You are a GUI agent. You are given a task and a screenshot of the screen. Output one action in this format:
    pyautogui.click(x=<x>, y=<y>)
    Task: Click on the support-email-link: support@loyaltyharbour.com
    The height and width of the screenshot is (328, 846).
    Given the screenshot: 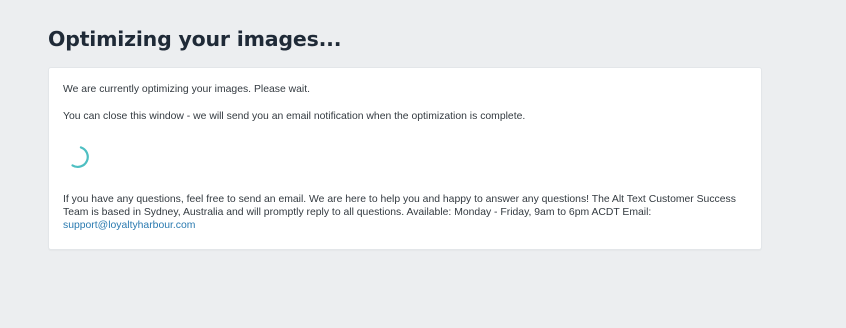 What is the action you would take?
    pyautogui.click(x=129, y=225)
    